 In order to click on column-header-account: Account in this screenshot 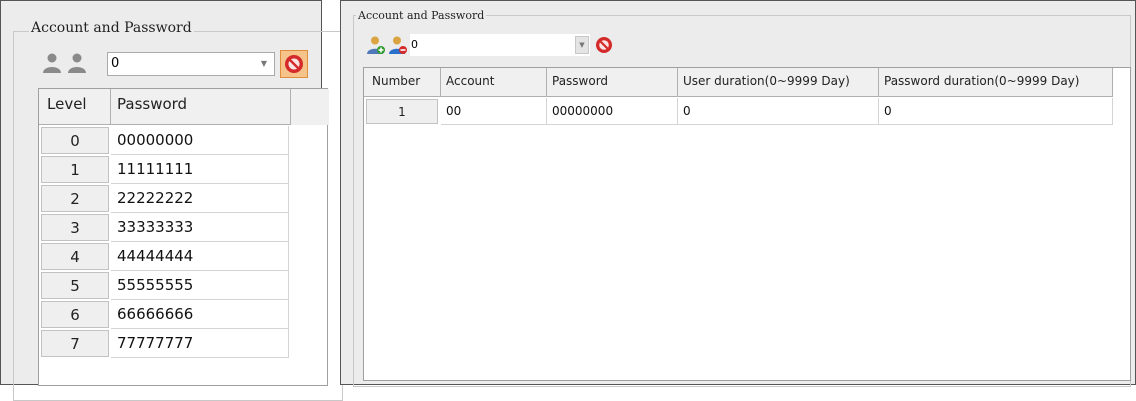, I will do `click(494, 82)`.